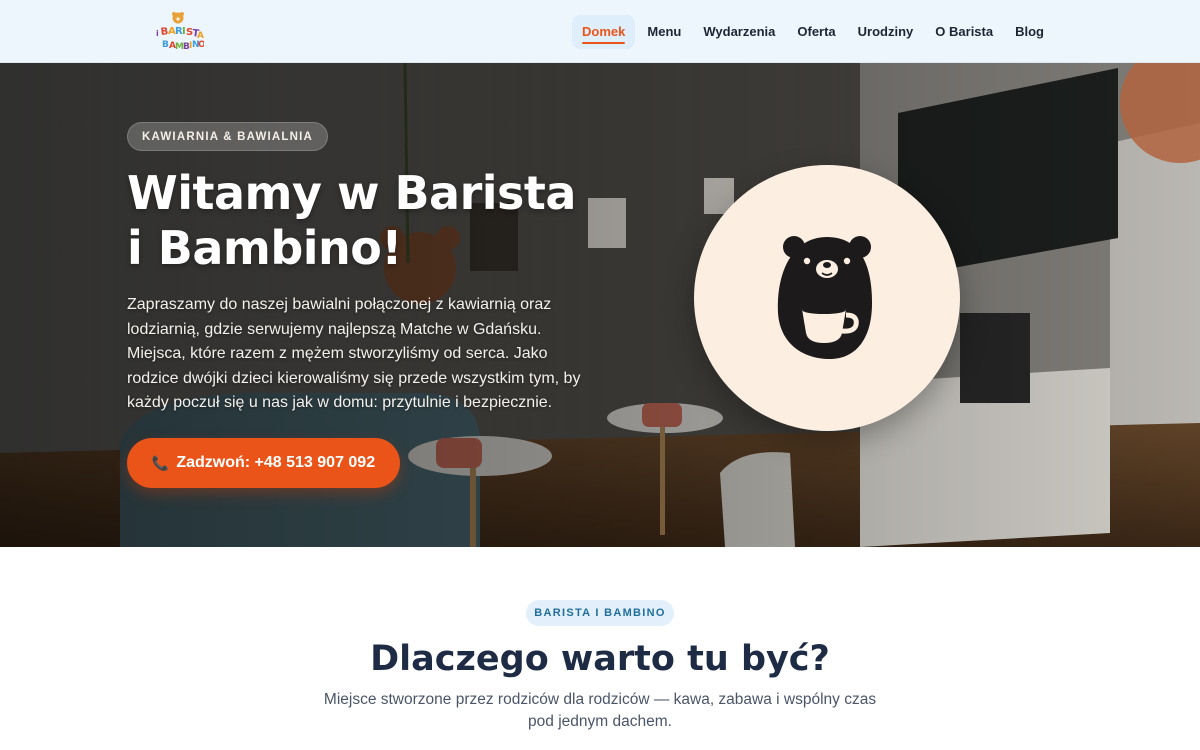 The width and height of the screenshot is (1200, 750). I want to click on hero-title: Witamy w Barista i Bambino!, so click(351, 220).